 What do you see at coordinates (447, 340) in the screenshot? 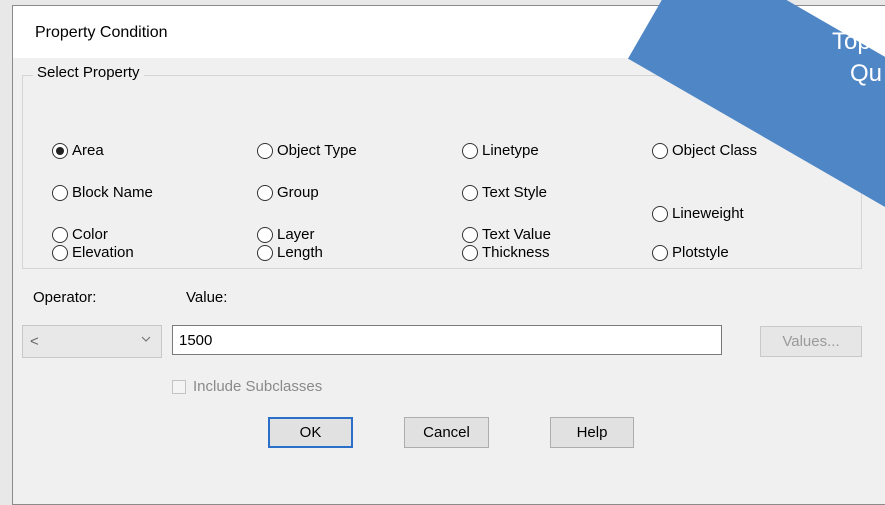
I see `value-input` at bounding box center [447, 340].